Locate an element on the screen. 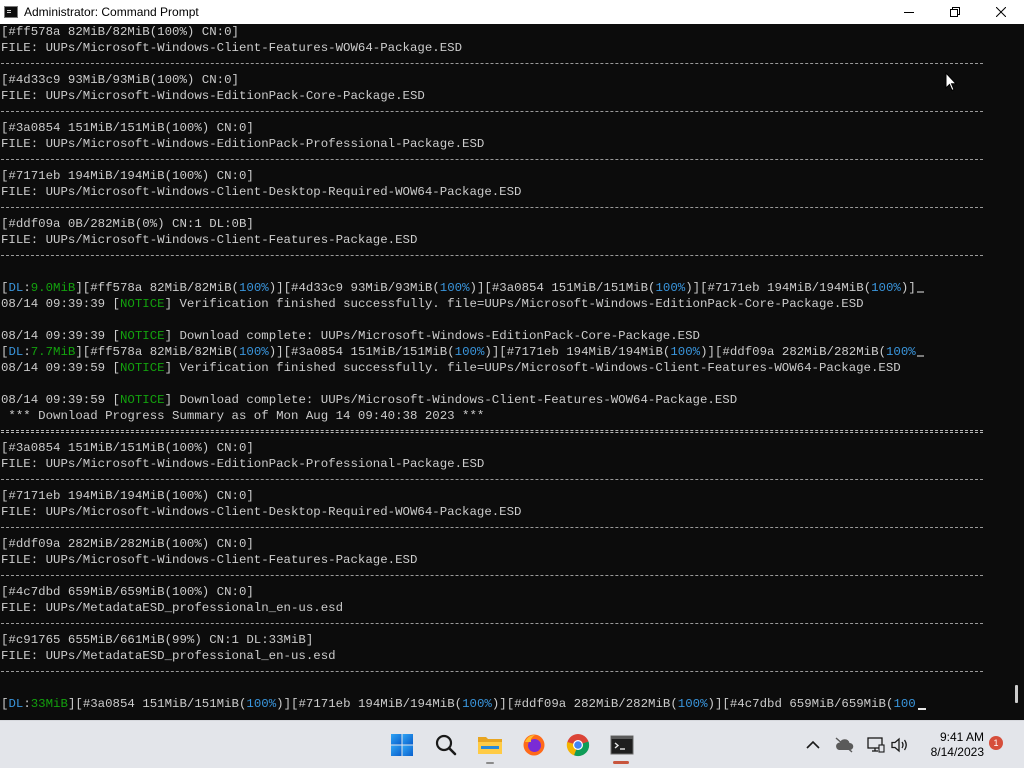 The width and height of the screenshot is (1024, 768). cloud-offline-icon is located at coordinates (844, 745).